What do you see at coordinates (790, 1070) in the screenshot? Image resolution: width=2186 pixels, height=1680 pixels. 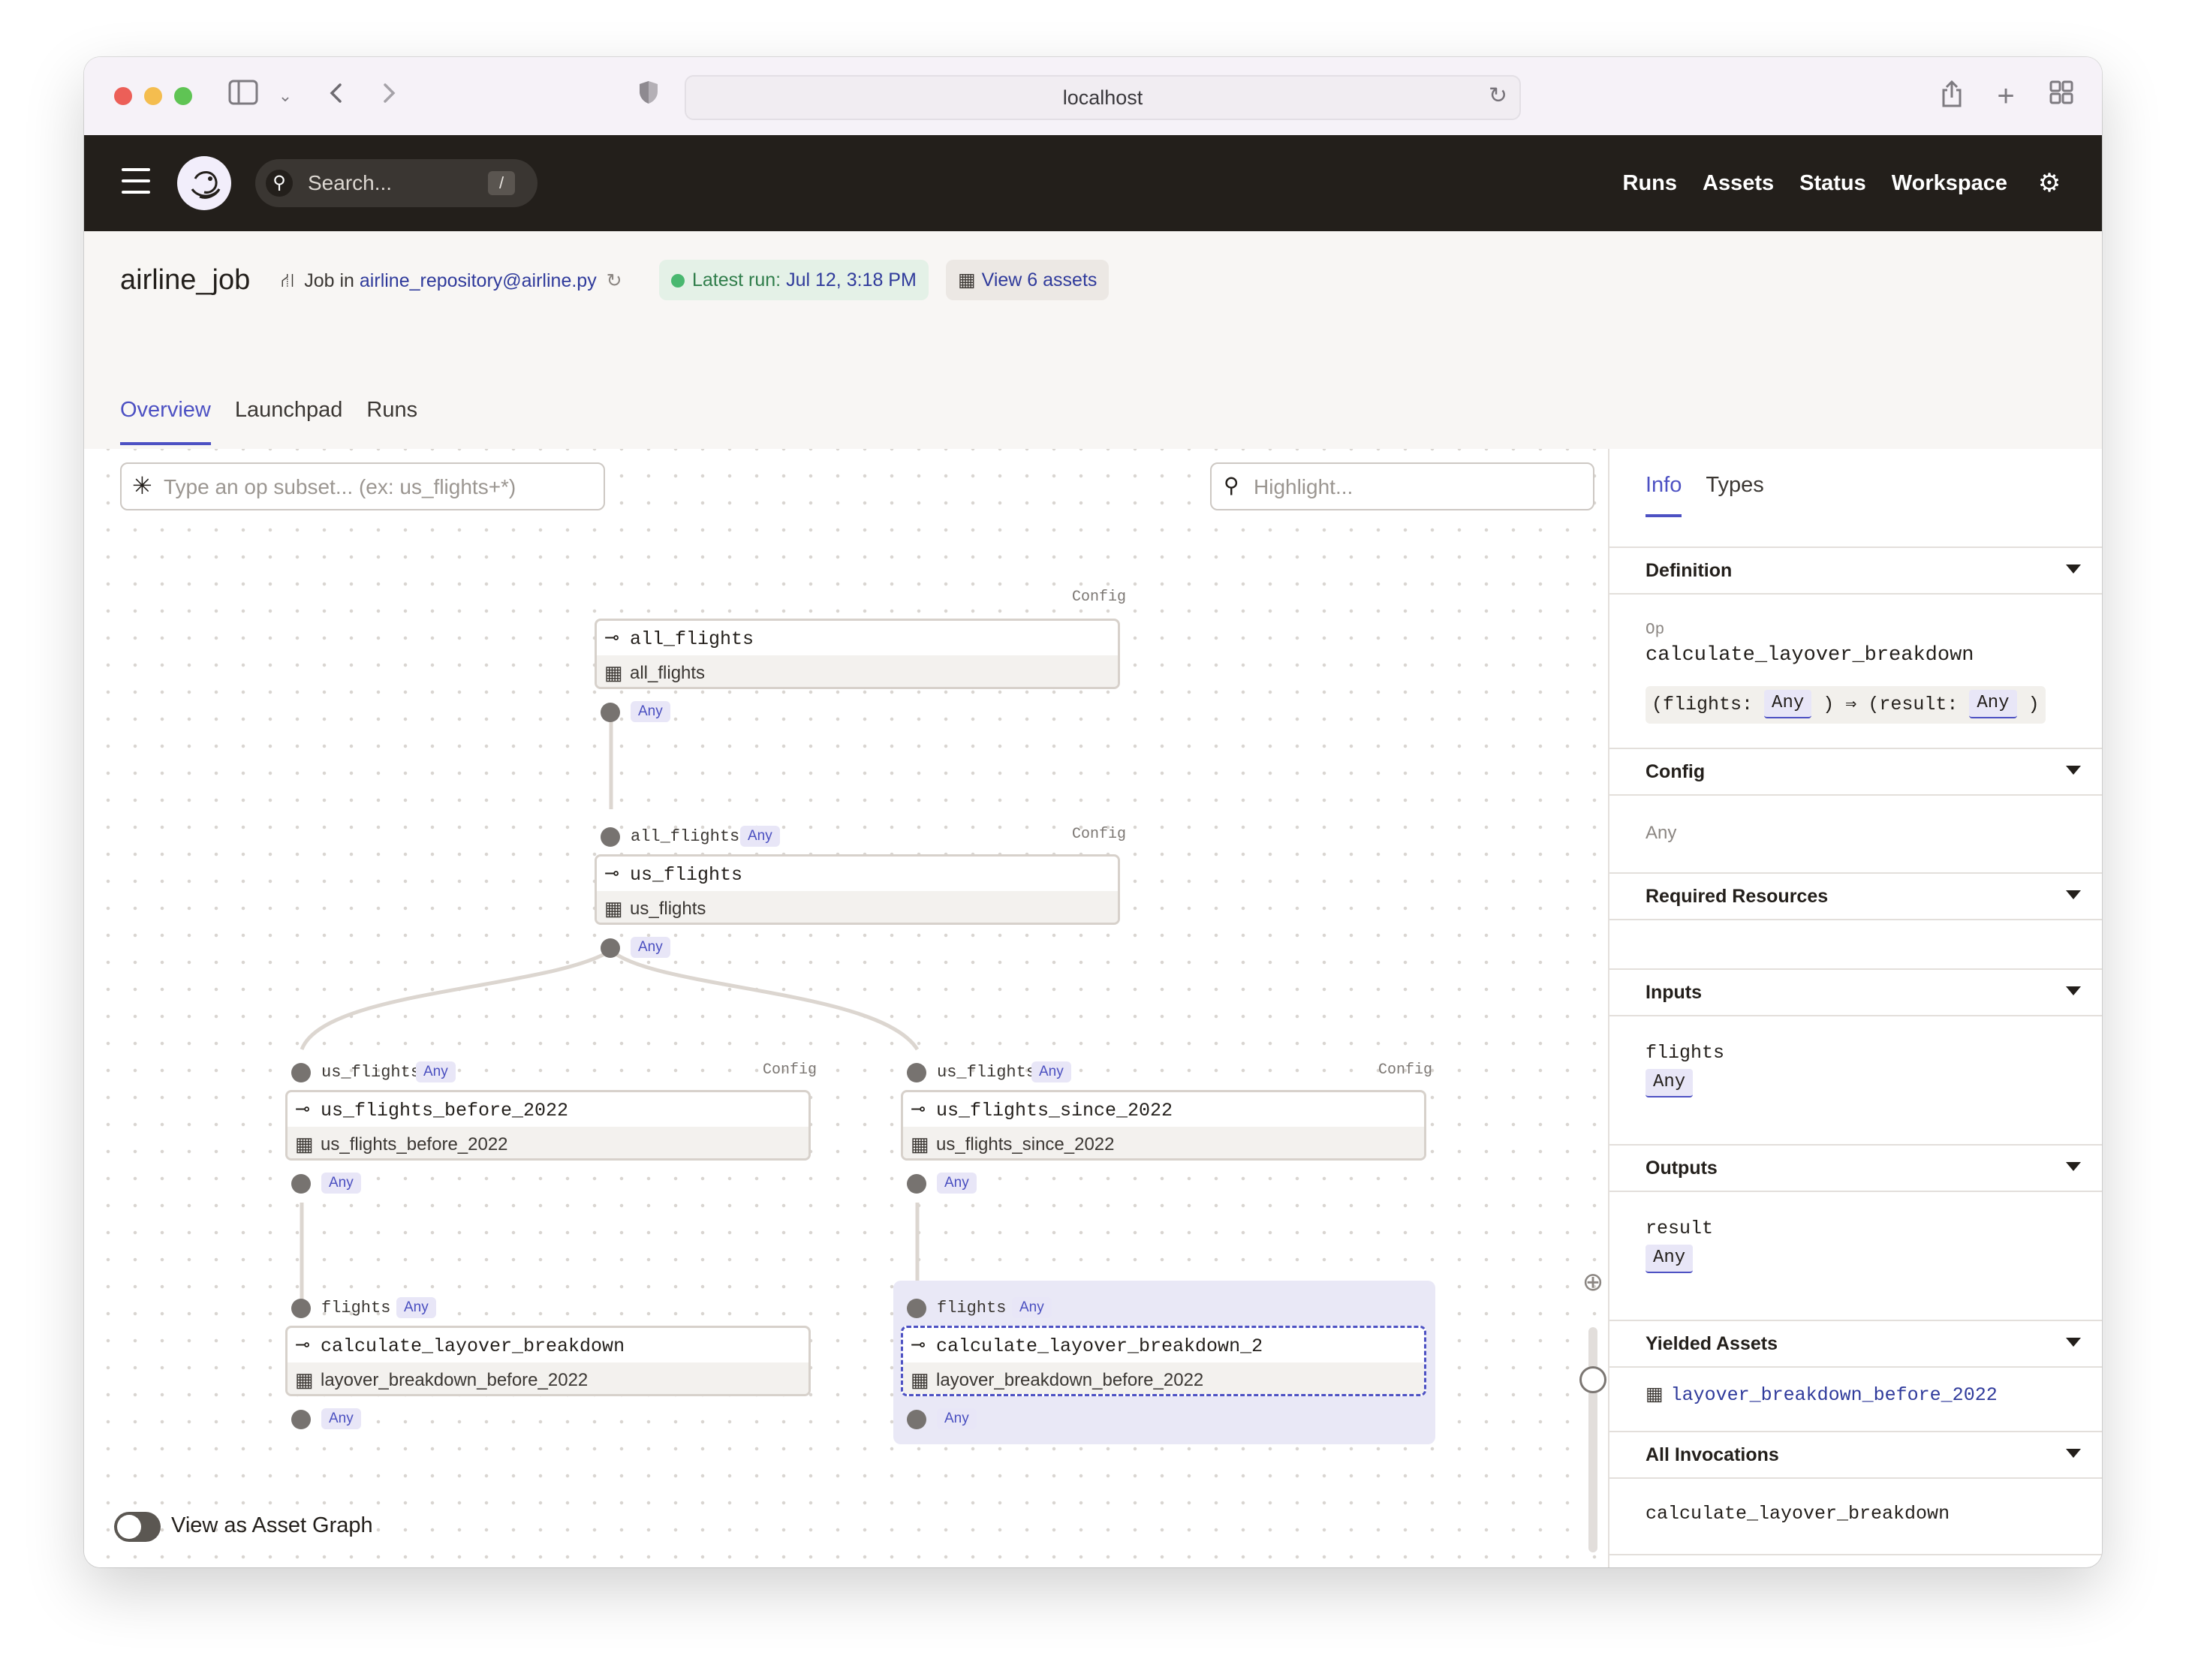 I see `config-label: Config` at bounding box center [790, 1070].